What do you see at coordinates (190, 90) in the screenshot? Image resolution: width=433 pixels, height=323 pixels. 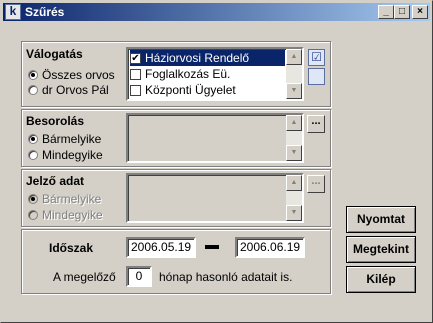 I see `list-item-label: Központi Ügyelet` at bounding box center [190, 90].